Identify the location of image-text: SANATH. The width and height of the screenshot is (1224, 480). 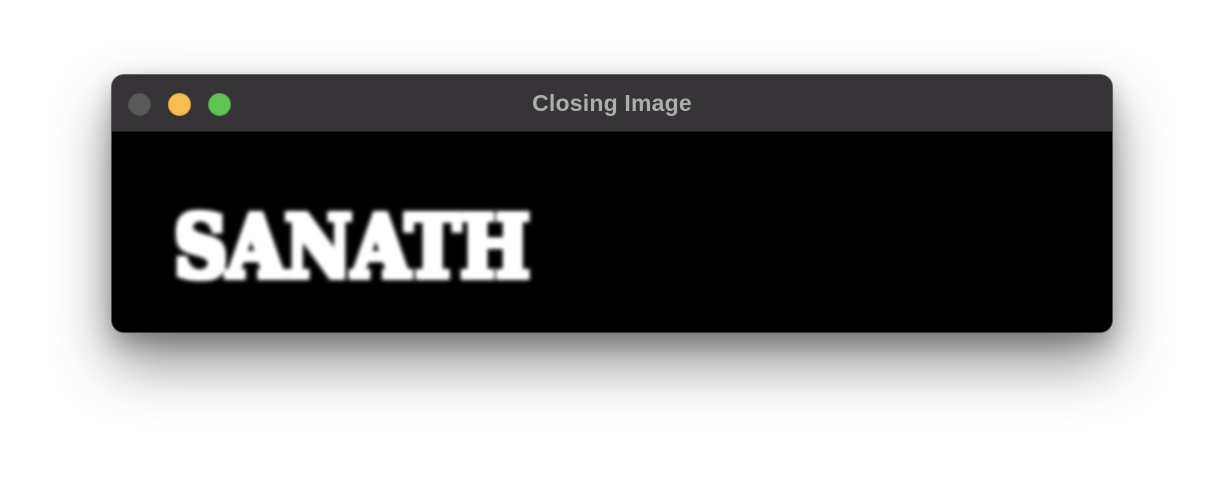
(352, 247).